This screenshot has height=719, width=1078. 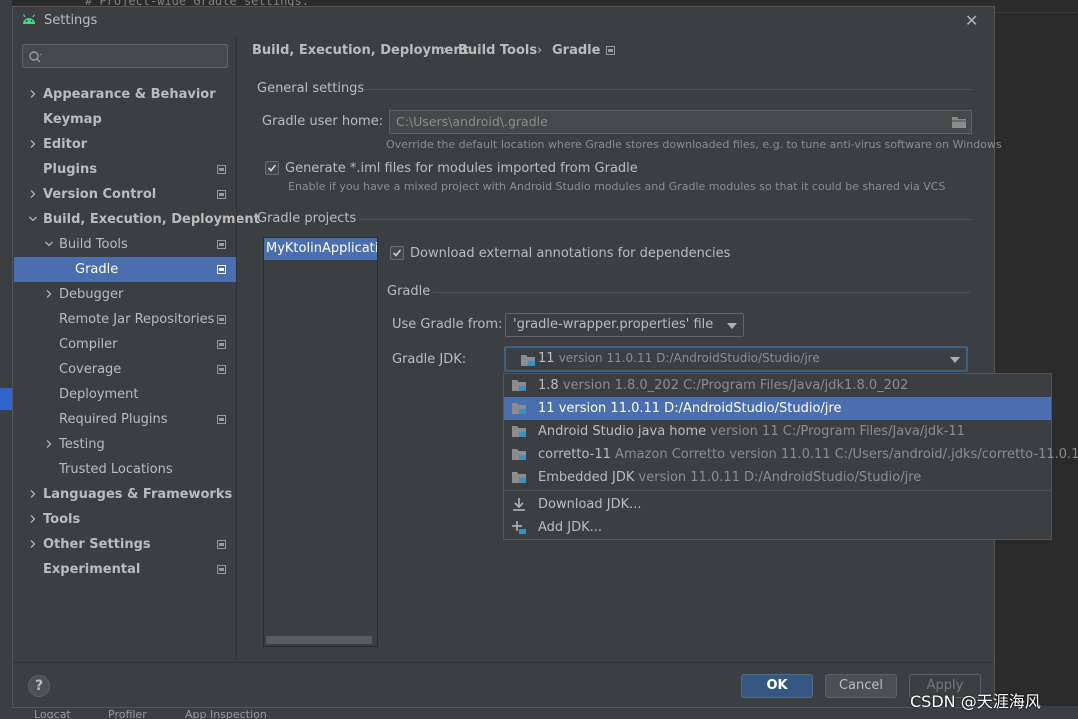 I want to click on jdk-option-name: corretto-11, so click(x=574, y=454).